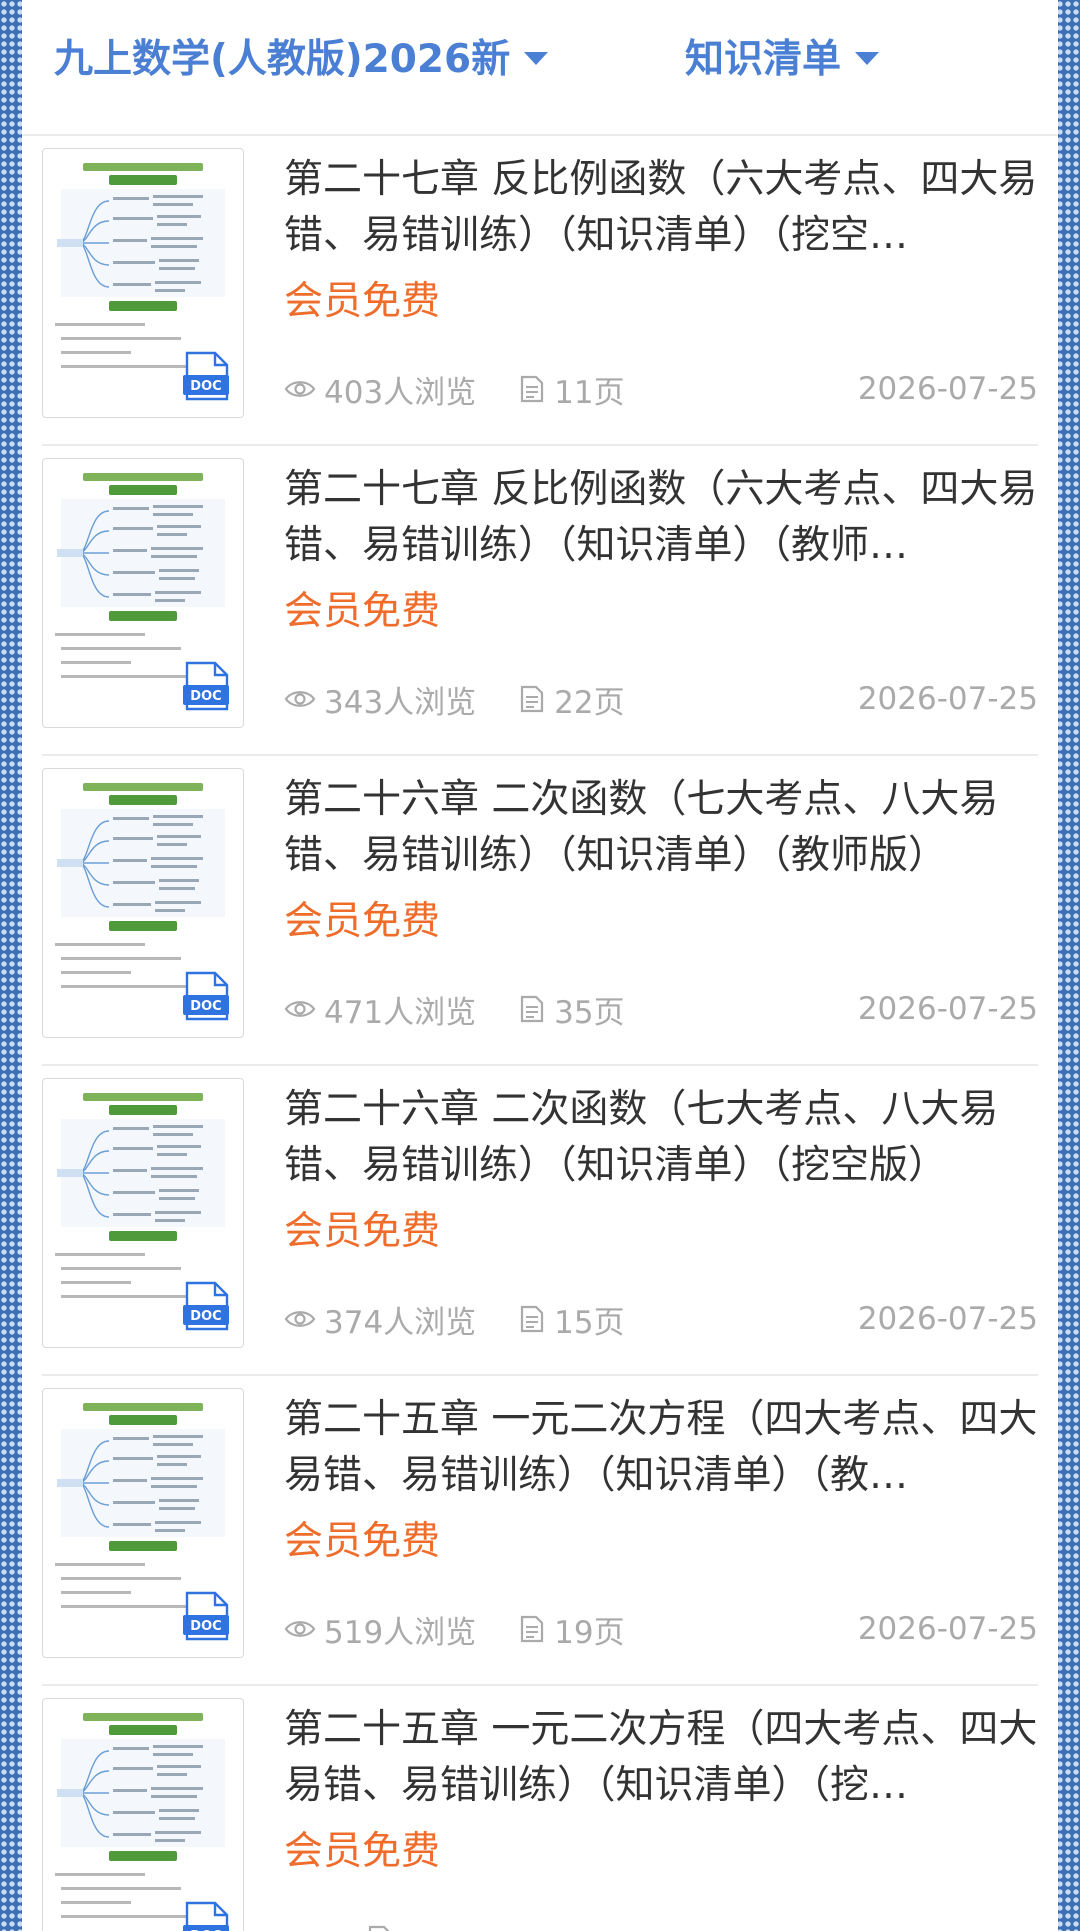 Image resolution: width=1080 pixels, height=1931 pixels. Describe the element at coordinates (400, 392) in the screenshot. I see `view-count: 403人浏览` at that location.